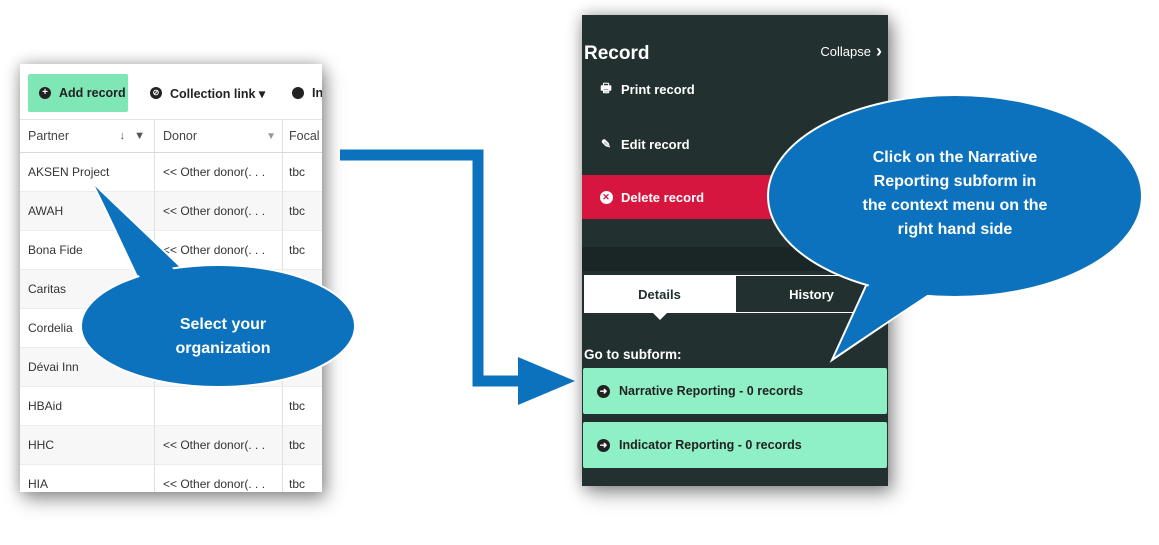 The width and height of the screenshot is (1159, 545). What do you see at coordinates (223, 337) in the screenshot?
I see `callout-select-organization: Select your organization` at bounding box center [223, 337].